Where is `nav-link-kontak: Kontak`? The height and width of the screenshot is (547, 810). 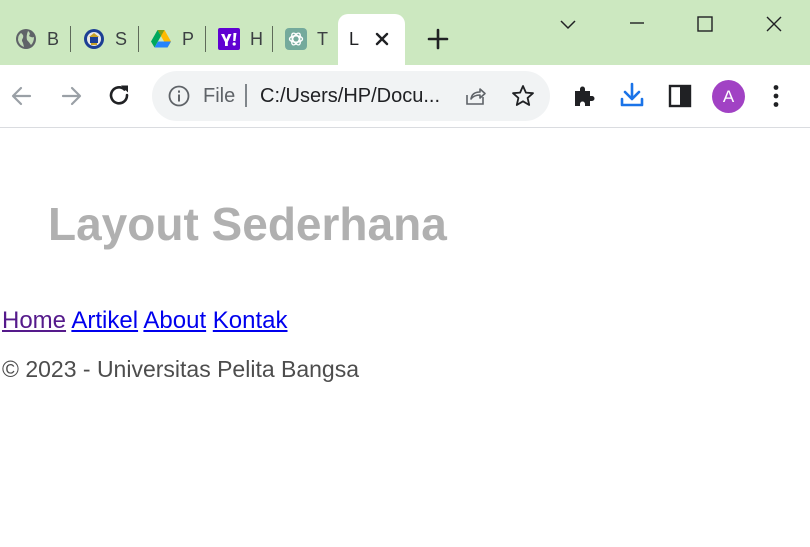
nav-link-kontak: Kontak is located at coordinates (250, 320).